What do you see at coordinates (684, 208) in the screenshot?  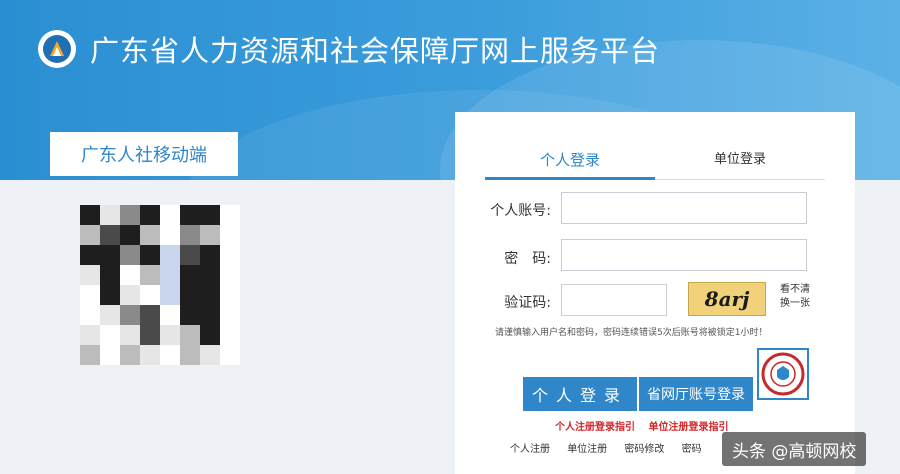 I see `account-input` at bounding box center [684, 208].